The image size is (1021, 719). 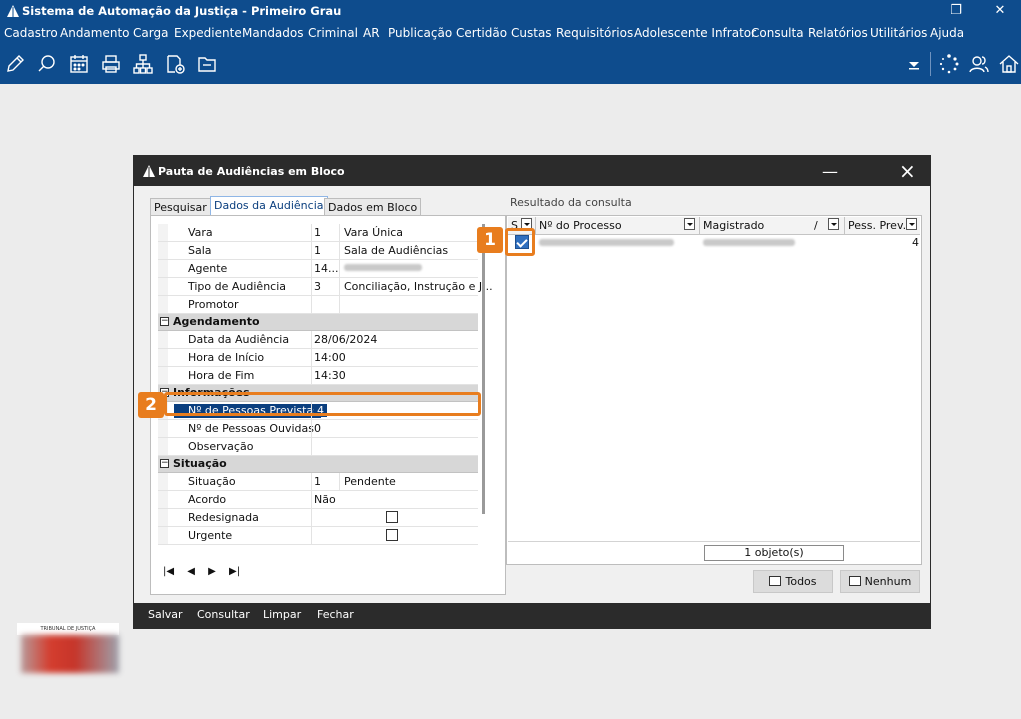 What do you see at coordinates (774, 553) in the screenshot?
I see `result-count: 1 objeto(s)` at bounding box center [774, 553].